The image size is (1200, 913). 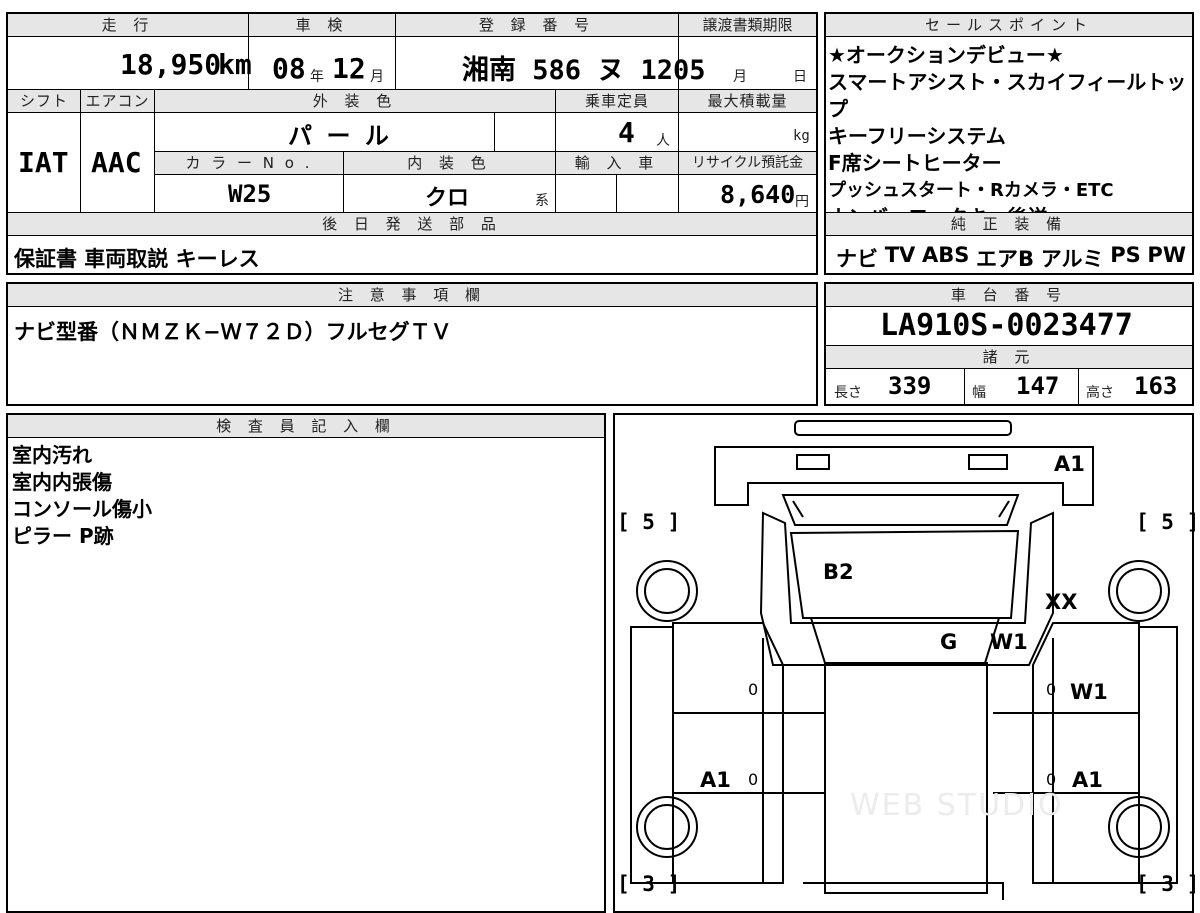 I want to click on recycle-fee-unit: 円, so click(x=802, y=202).